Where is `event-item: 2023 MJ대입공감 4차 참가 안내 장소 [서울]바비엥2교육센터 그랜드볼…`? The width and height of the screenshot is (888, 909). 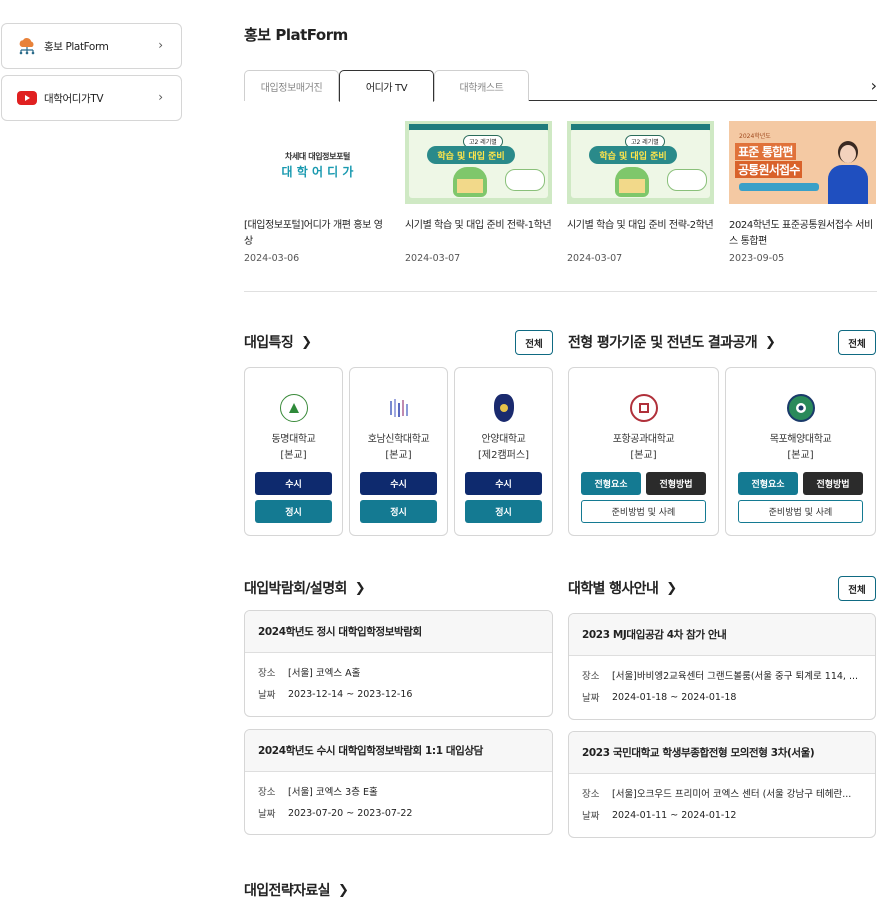
event-item: 2023 MJ대입공감 4차 참가 안내 장소 [서울]바비엥2교육센터 그랜드볼… is located at coordinates (722, 666).